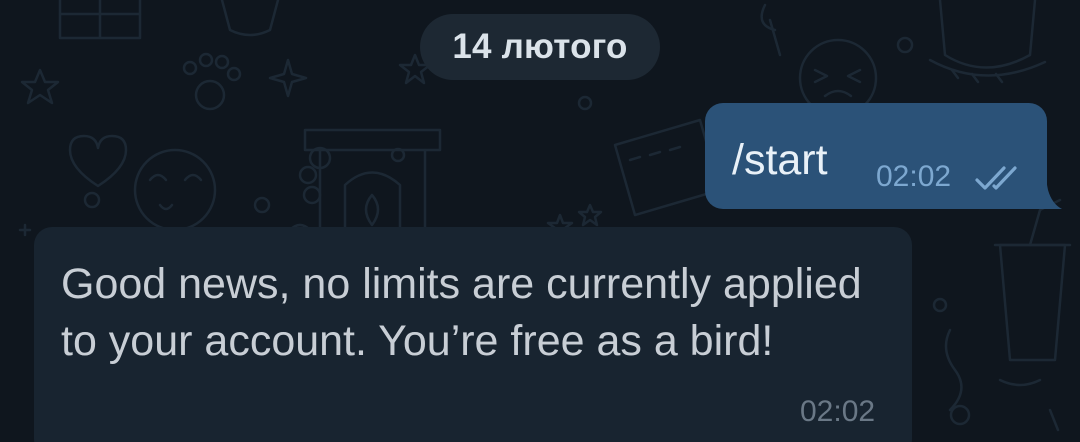 This screenshot has width=1080, height=442. What do you see at coordinates (838, 411) in the screenshot?
I see `incoming-message-time: 02:02` at bounding box center [838, 411].